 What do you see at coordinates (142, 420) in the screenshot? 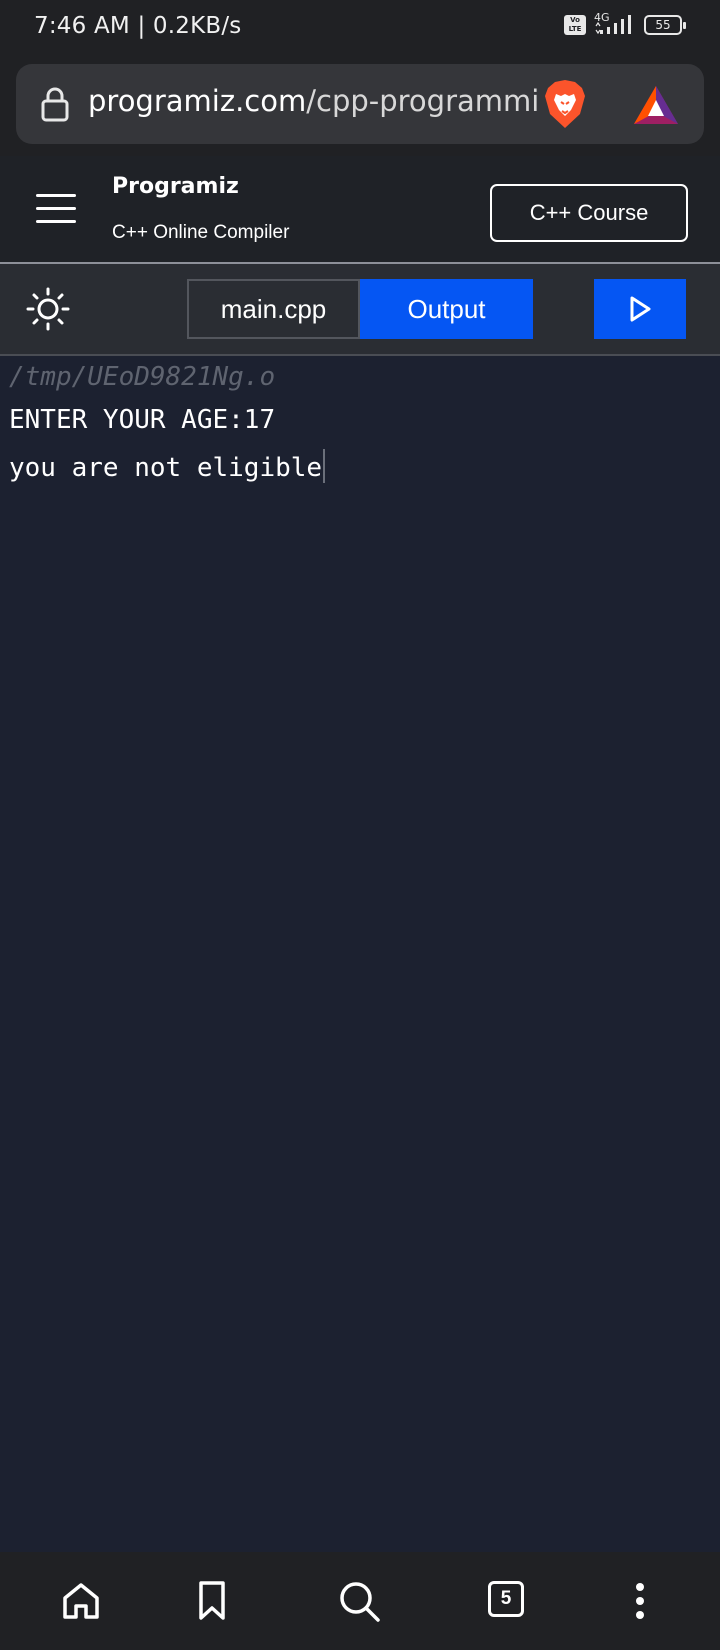
I see `console-output-line: ENTER YOUR AGE:17` at bounding box center [142, 420].